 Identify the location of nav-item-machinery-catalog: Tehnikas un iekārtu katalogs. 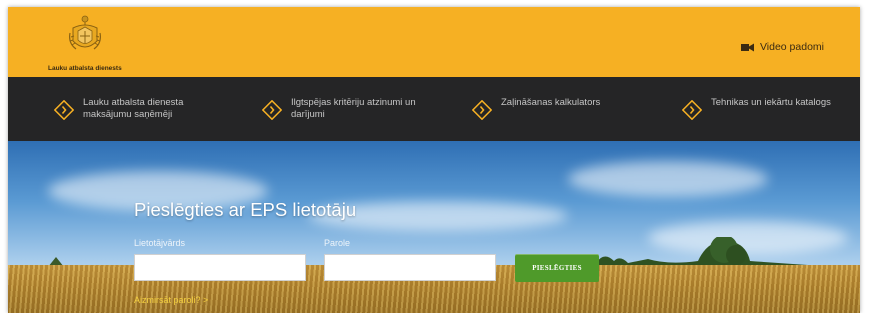
(761, 108).